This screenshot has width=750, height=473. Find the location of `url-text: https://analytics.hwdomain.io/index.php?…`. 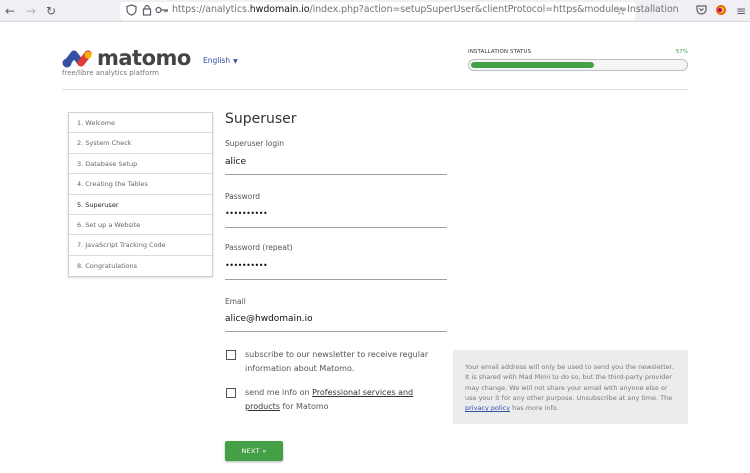

url-text: https://analytics.hwdomain.io/index.php?… is located at coordinates (425, 10).